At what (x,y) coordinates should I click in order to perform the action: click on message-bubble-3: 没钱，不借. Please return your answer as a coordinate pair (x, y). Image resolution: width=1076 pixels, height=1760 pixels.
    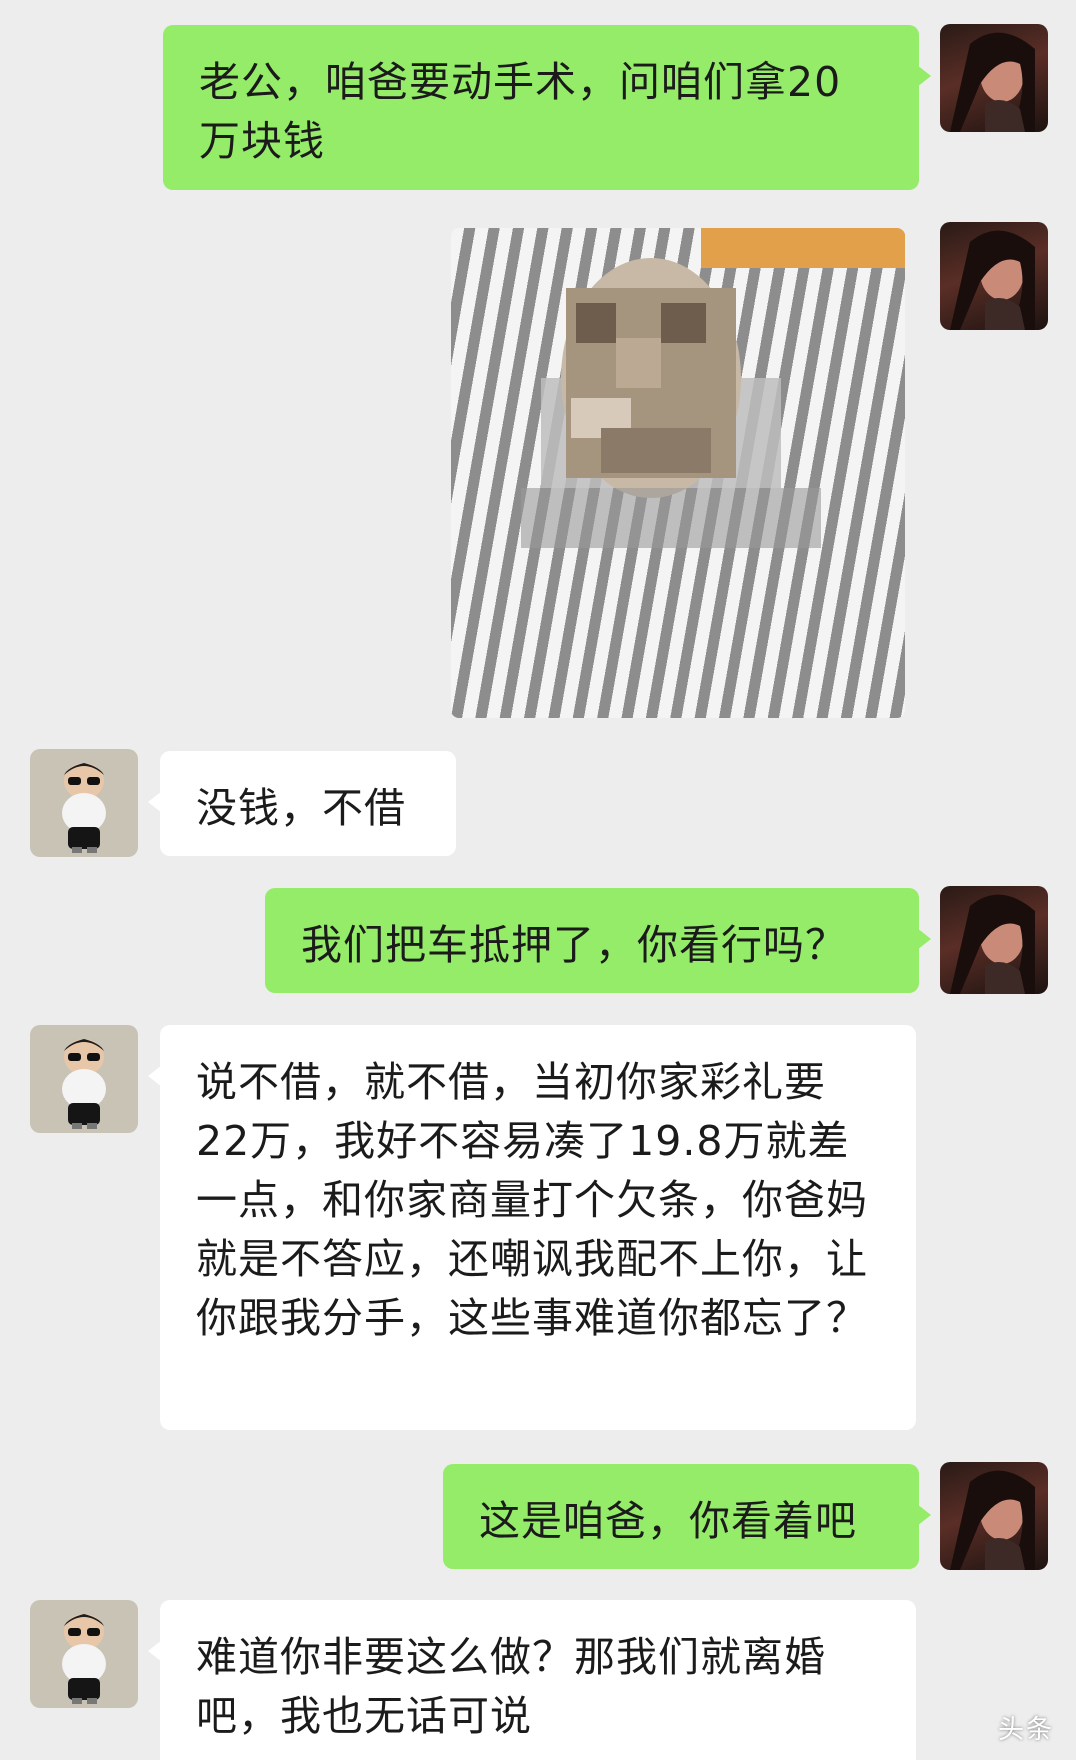
    Looking at the image, I should click on (302, 803).